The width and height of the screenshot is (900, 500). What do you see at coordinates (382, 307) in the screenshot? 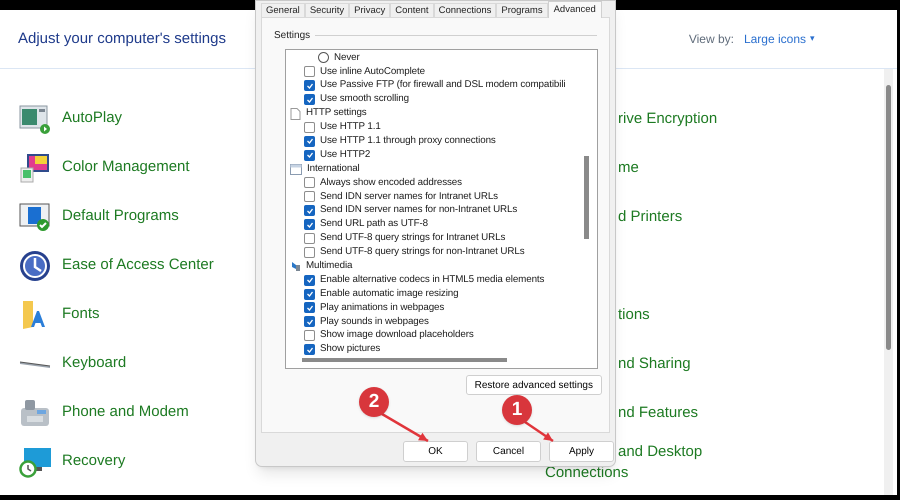
I see `option-label: Play animations in webpages` at bounding box center [382, 307].